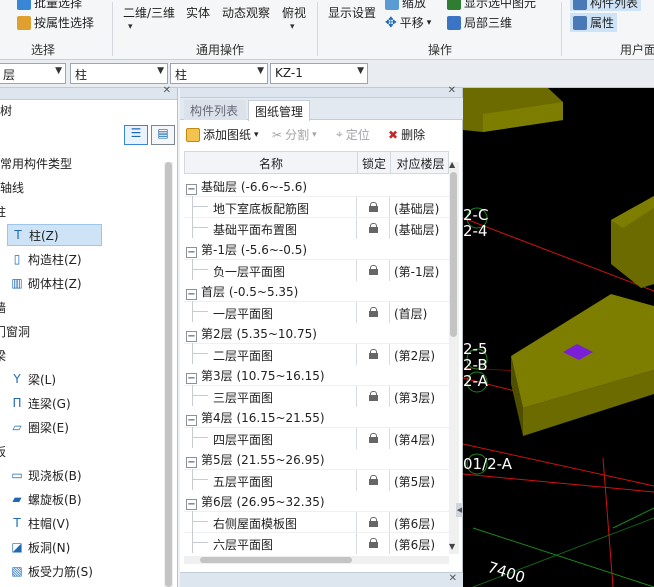  What do you see at coordinates (594, 22) in the screenshot?
I see `properties-toggle: 属性` at bounding box center [594, 22].